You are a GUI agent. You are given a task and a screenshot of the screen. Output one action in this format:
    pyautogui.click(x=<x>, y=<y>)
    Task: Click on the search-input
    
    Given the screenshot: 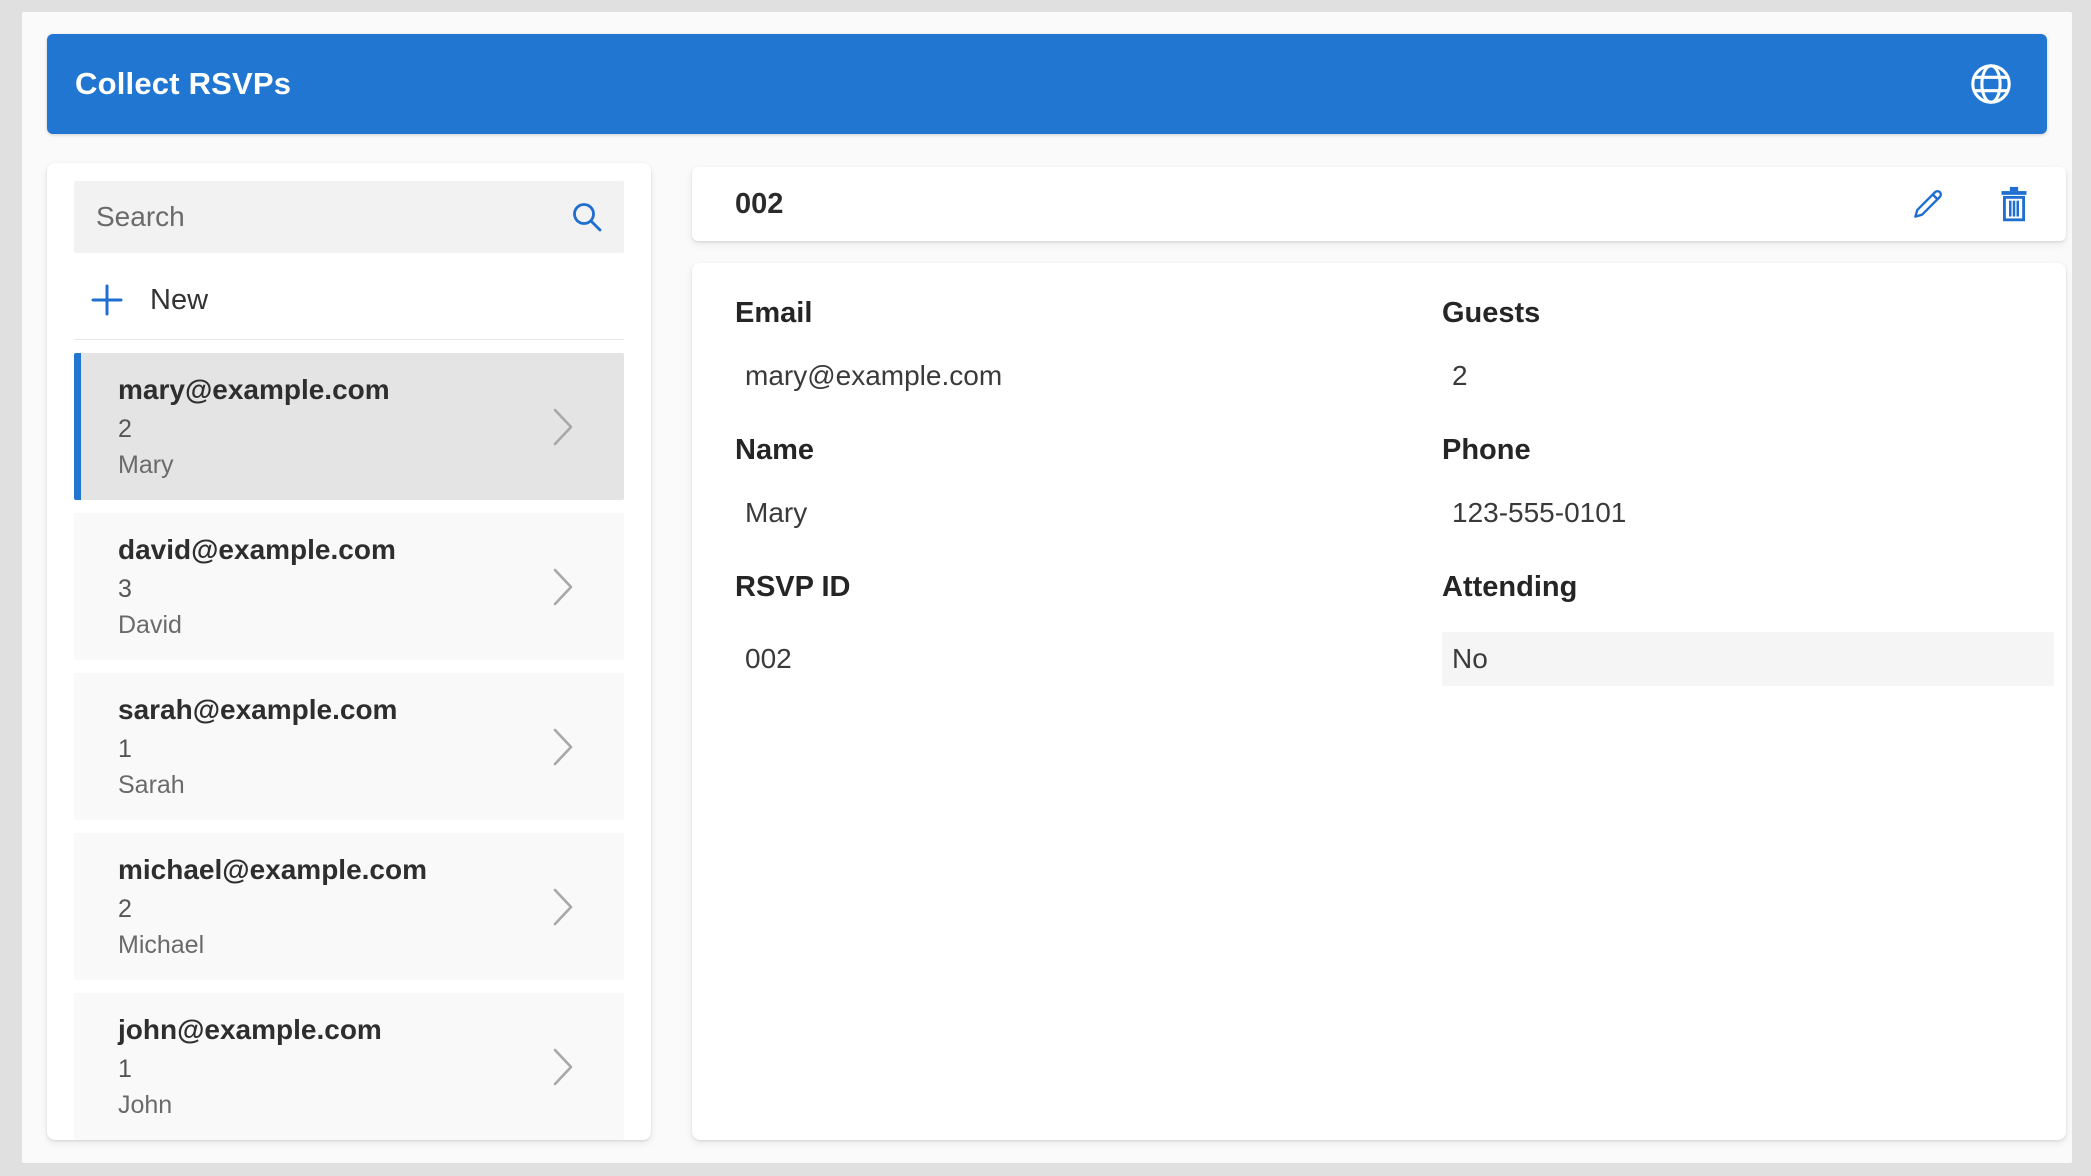 What is the action you would take?
    pyautogui.click(x=332, y=217)
    